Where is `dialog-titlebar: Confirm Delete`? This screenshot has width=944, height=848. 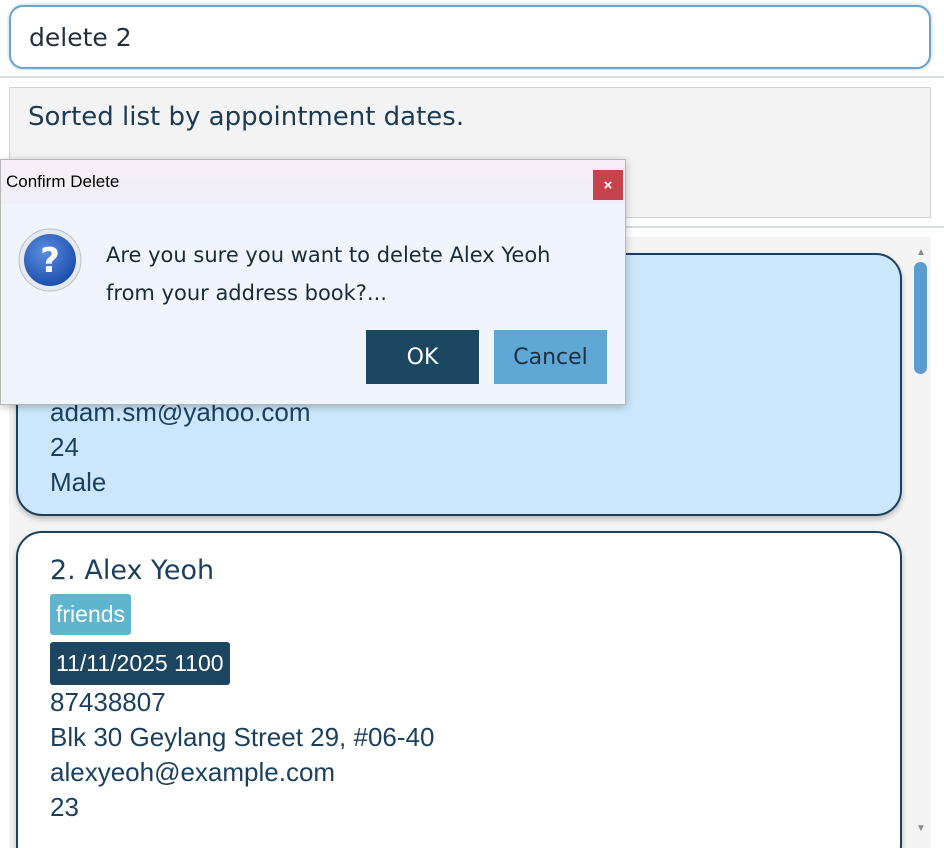
dialog-titlebar: Confirm Delete is located at coordinates (313, 182).